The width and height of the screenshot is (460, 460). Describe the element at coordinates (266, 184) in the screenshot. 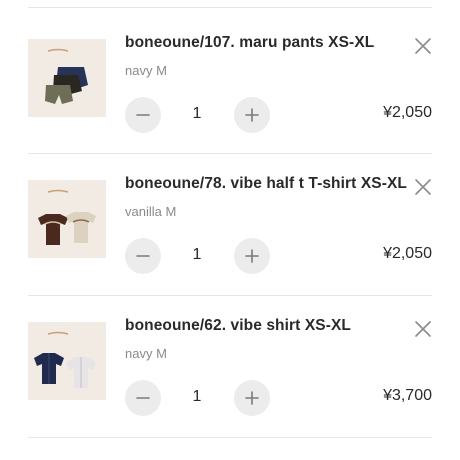

I see `product-title: boneoune/78. vibe half t T-shirt XS-XL` at that location.